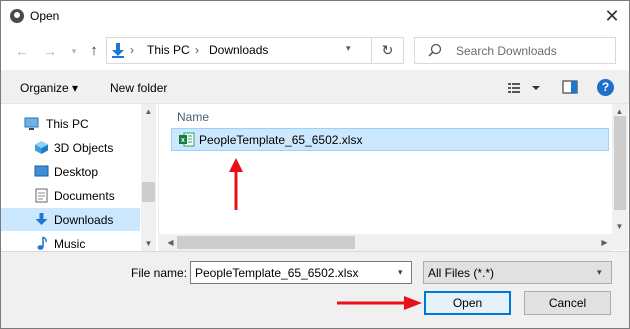 Image resolution: width=630 pixels, height=329 pixels. What do you see at coordinates (22, 51) in the screenshot?
I see `back-button: ←` at bounding box center [22, 51].